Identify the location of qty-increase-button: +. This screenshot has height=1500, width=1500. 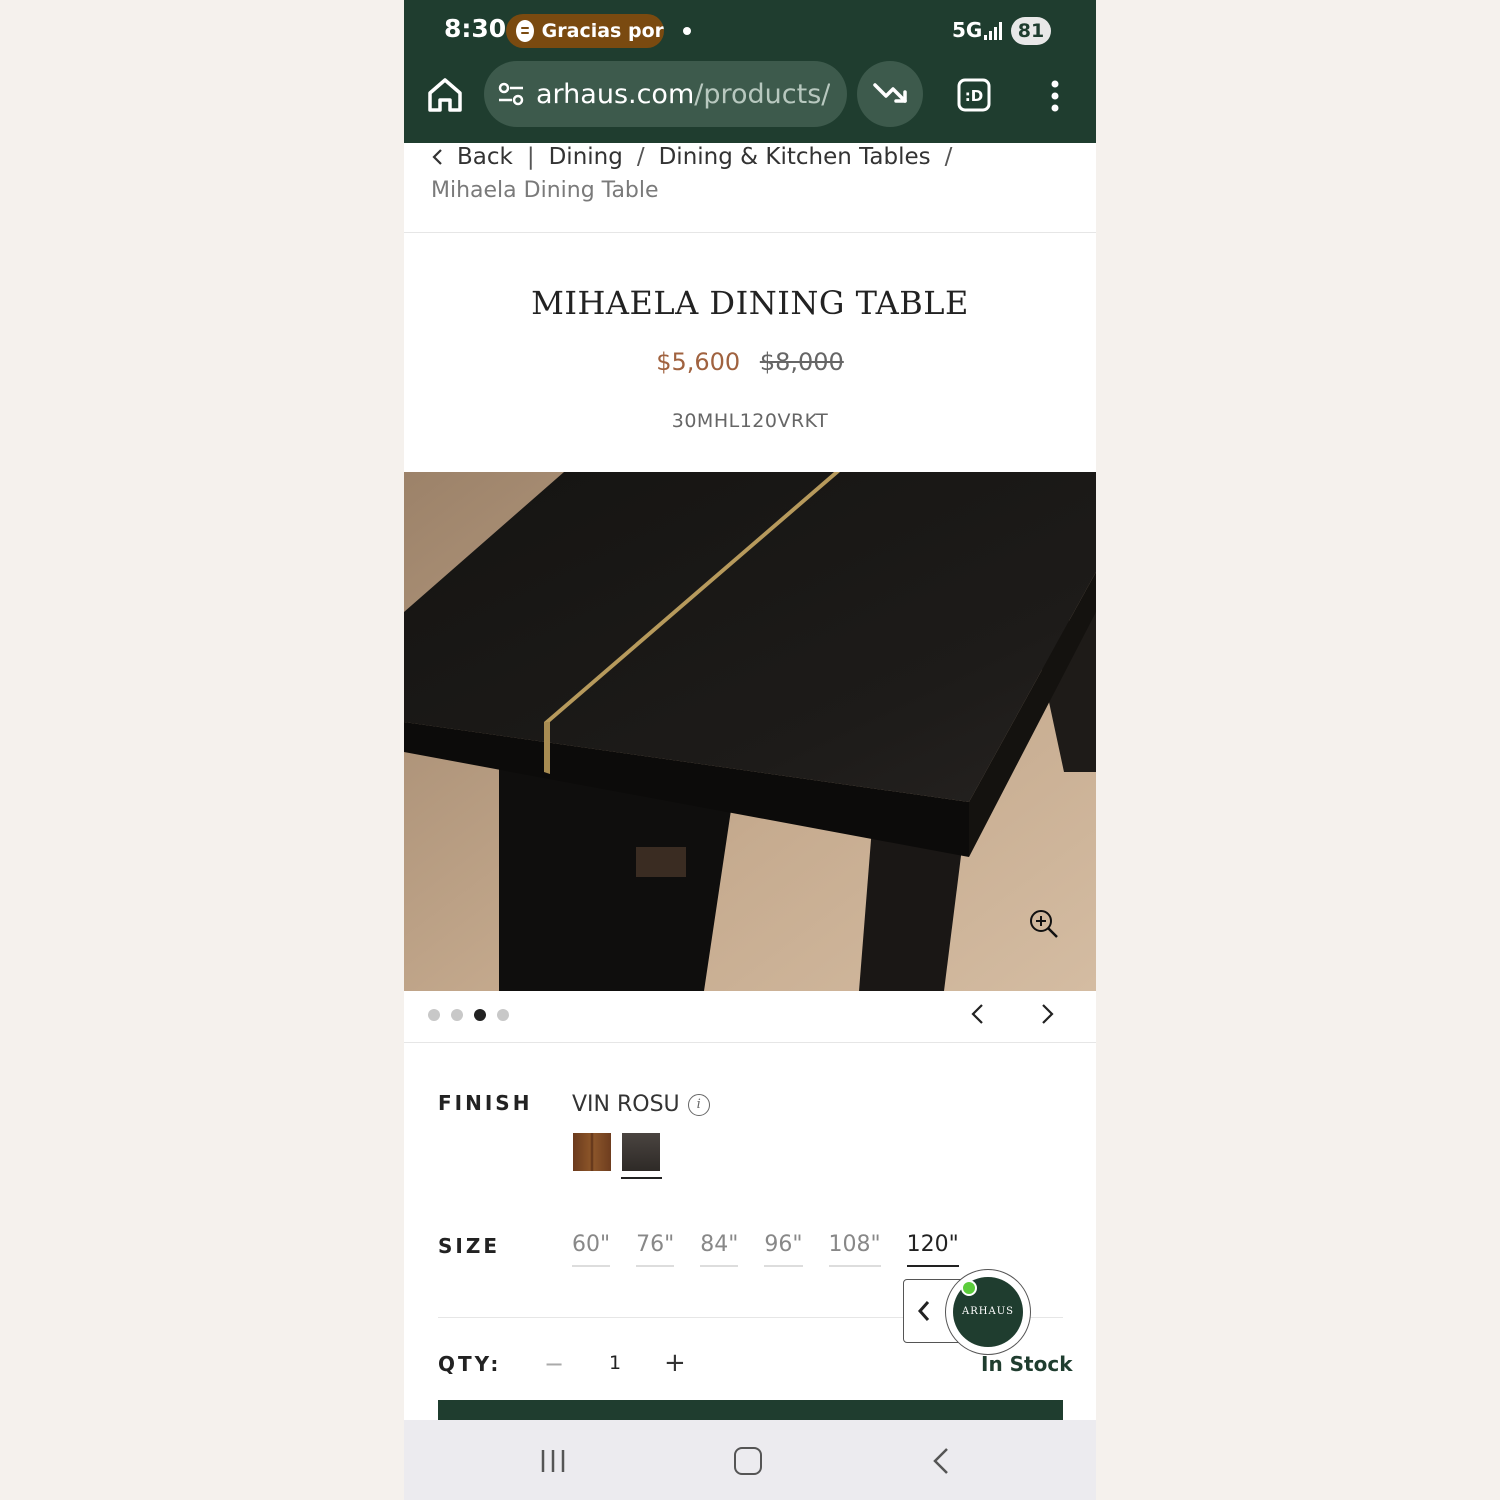
(675, 1363).